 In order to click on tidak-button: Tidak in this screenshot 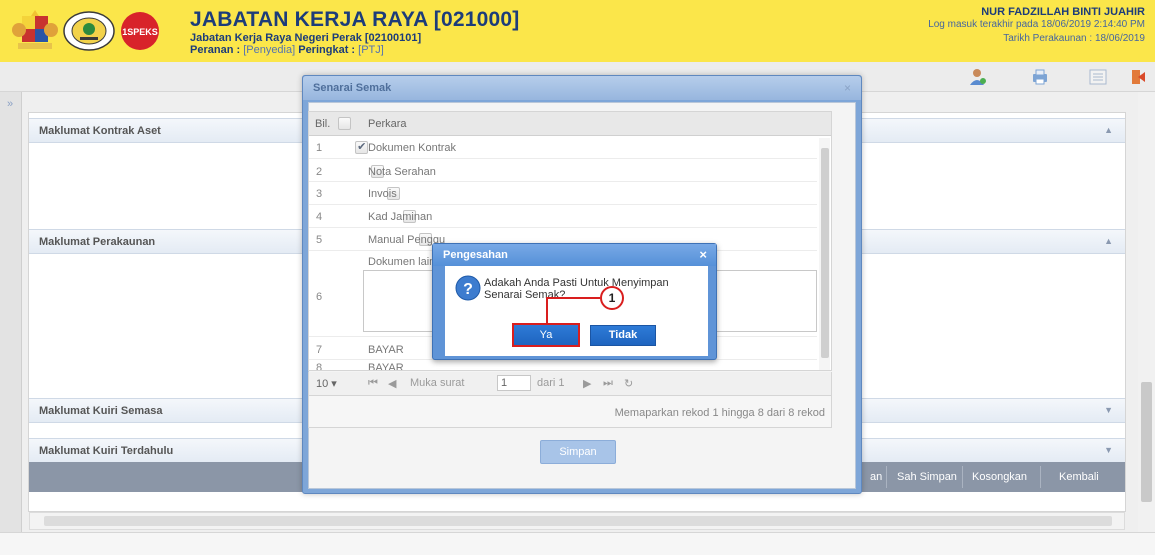, I will do `click(623, 335)`.